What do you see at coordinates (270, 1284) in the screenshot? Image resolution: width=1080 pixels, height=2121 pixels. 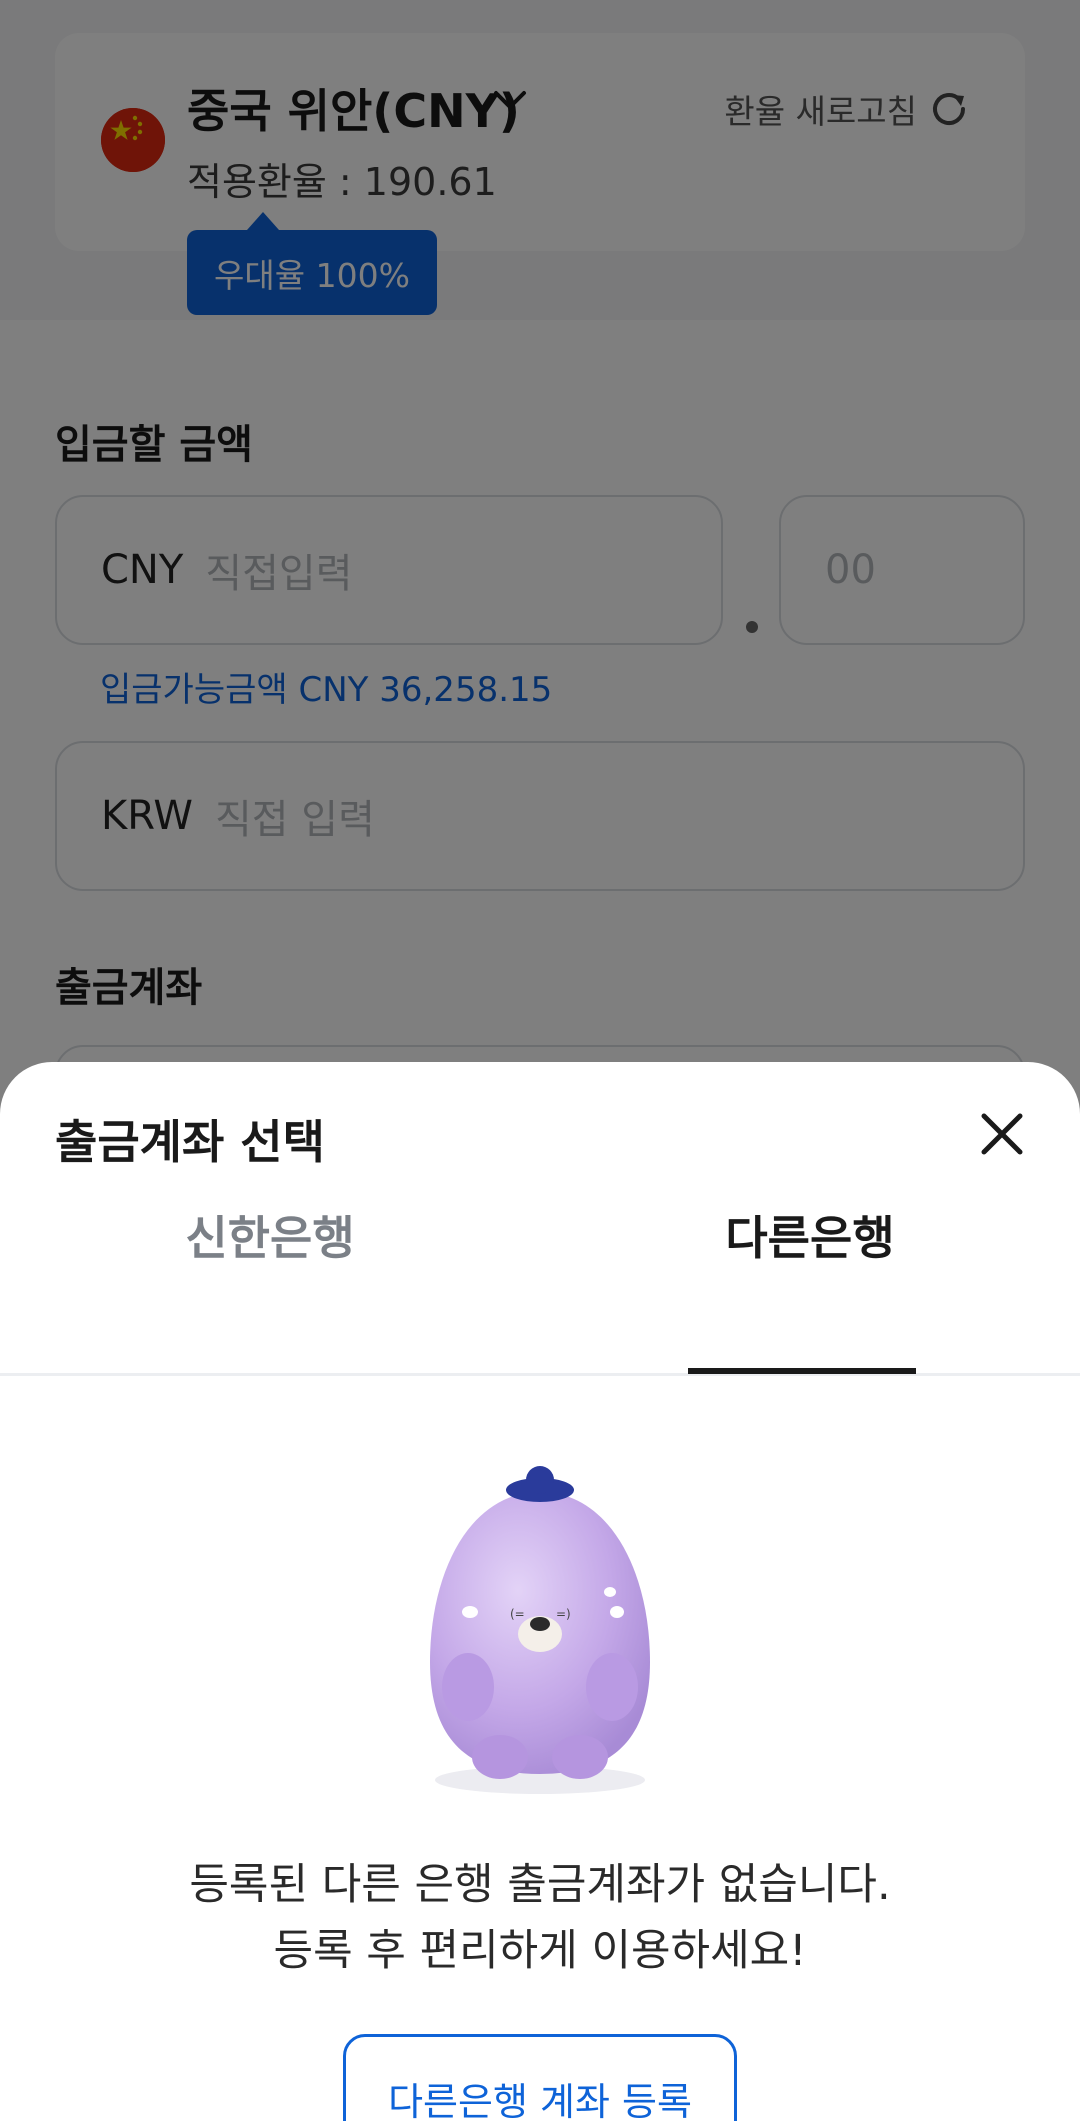 I see `tab-shinhan-bank: 신한은행` at bounding box center [270, 1284].